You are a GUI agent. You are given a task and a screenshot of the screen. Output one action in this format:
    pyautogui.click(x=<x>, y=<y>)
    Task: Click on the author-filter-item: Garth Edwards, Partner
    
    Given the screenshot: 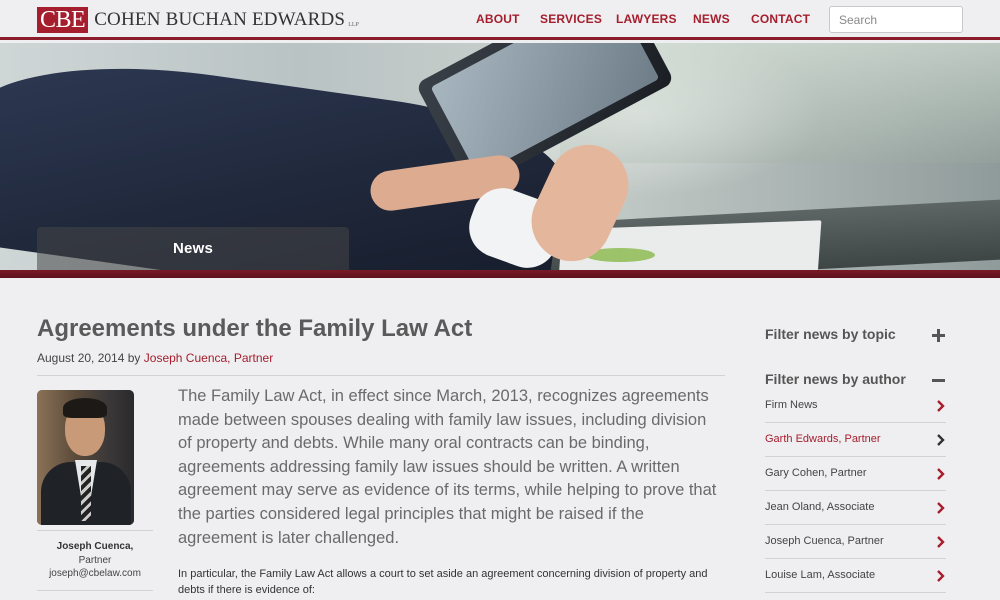 What is the action you would take?
    pyautogui.click(x=855, y=450)
    